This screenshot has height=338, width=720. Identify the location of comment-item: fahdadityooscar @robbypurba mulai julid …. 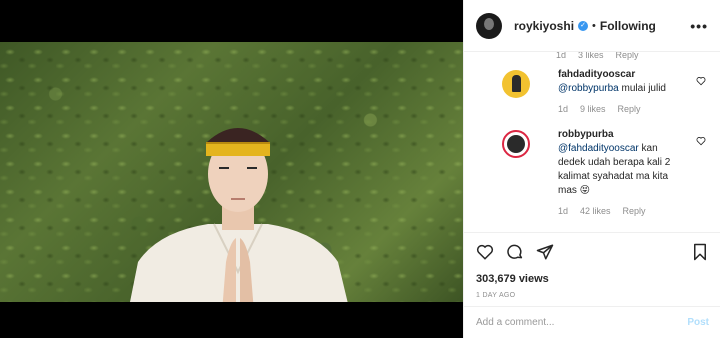
(609, 91).